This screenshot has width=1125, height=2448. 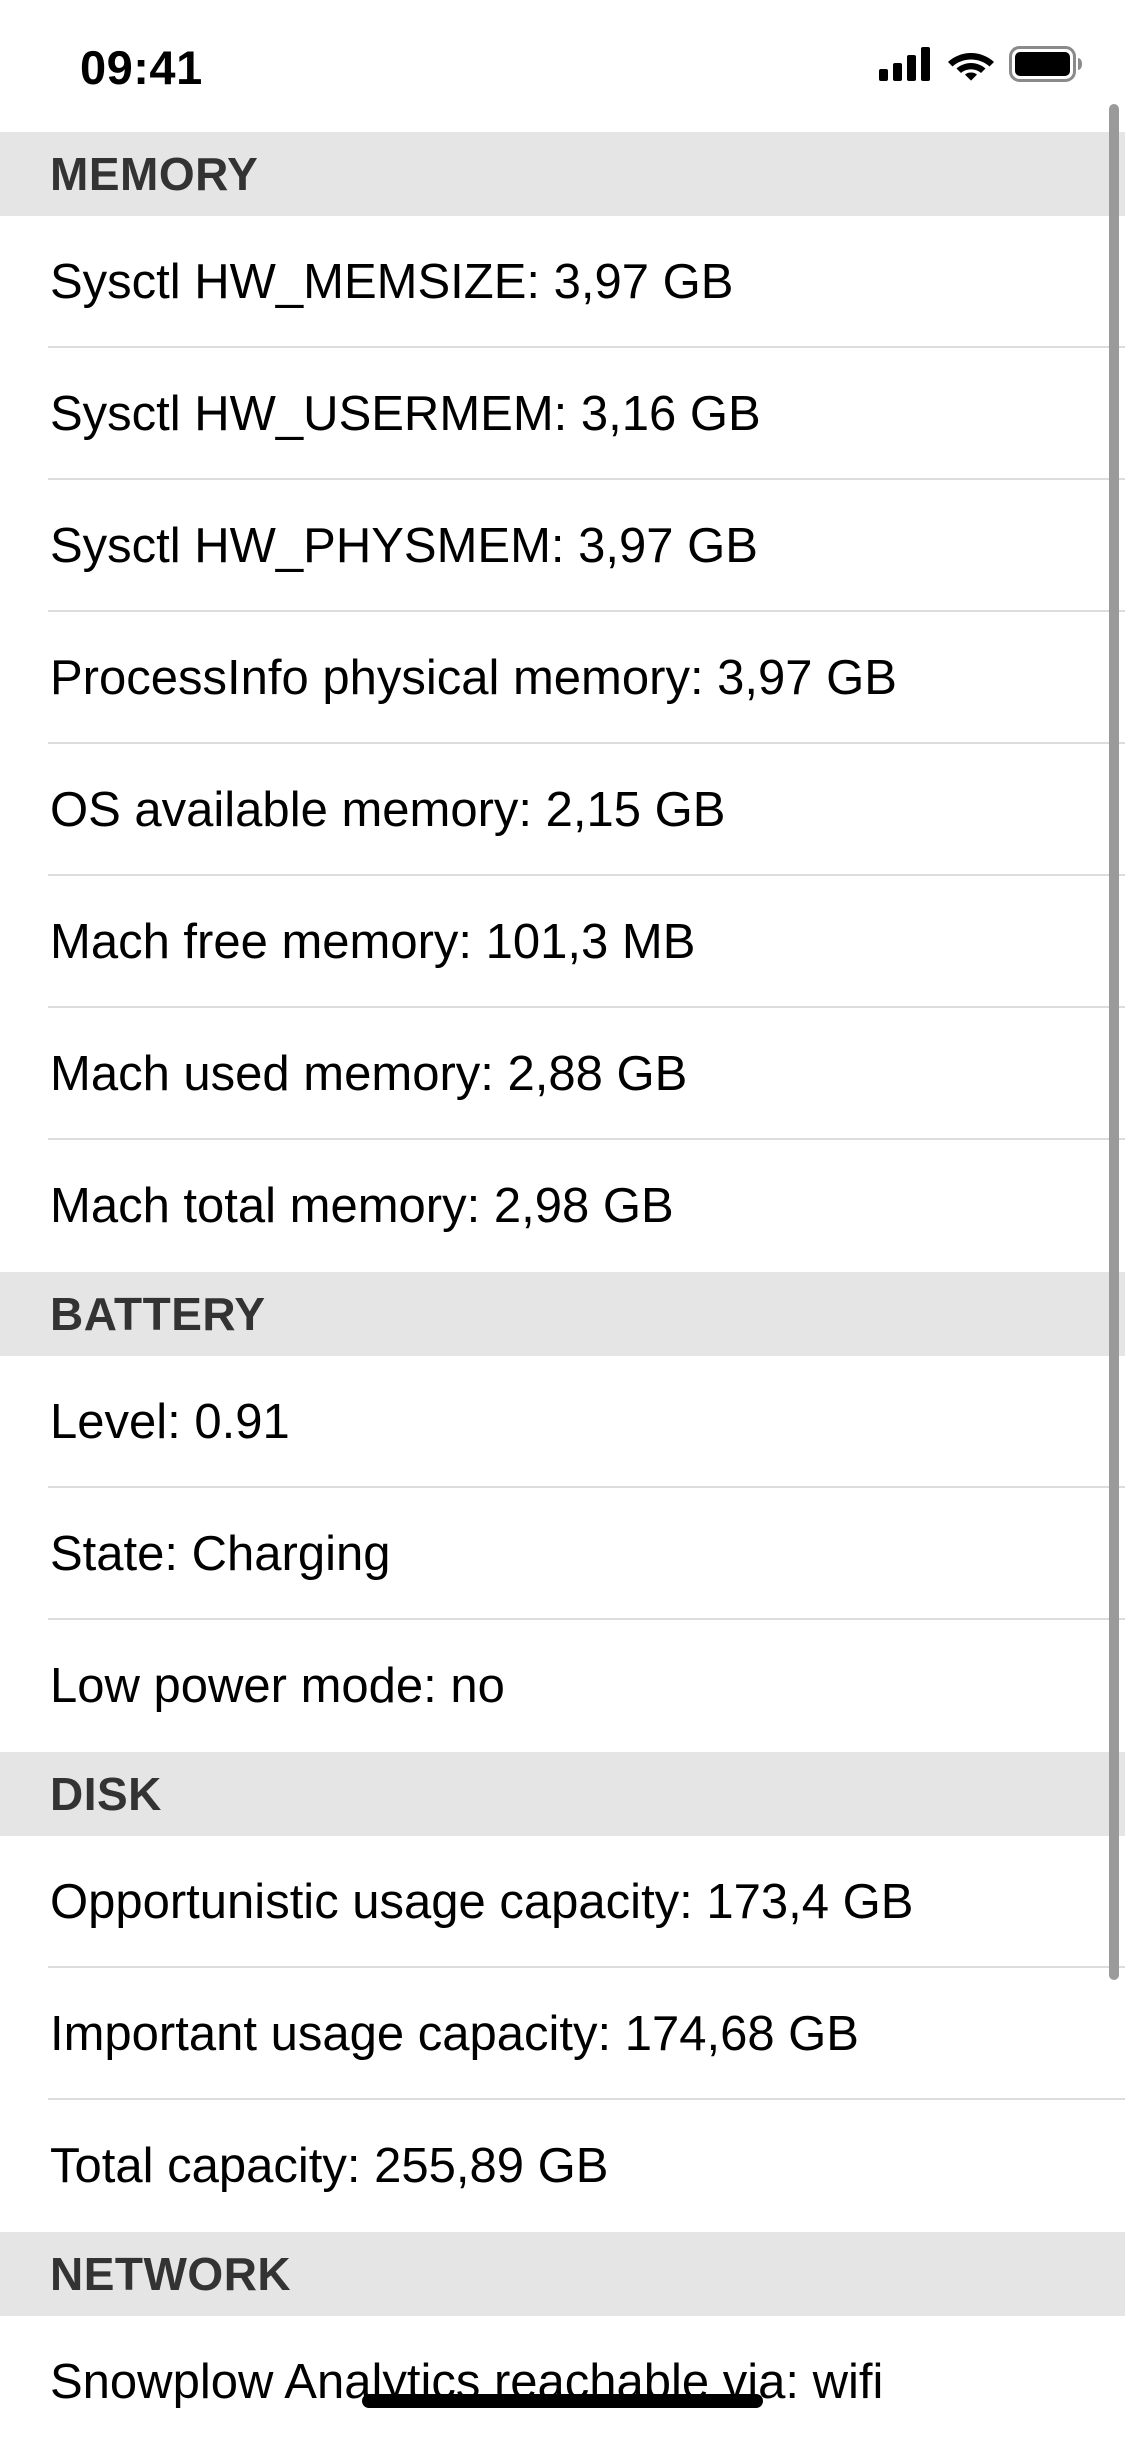 I want to click on list-item: Mach total memory: 2,98 GB, so click(x=562, y=1206).